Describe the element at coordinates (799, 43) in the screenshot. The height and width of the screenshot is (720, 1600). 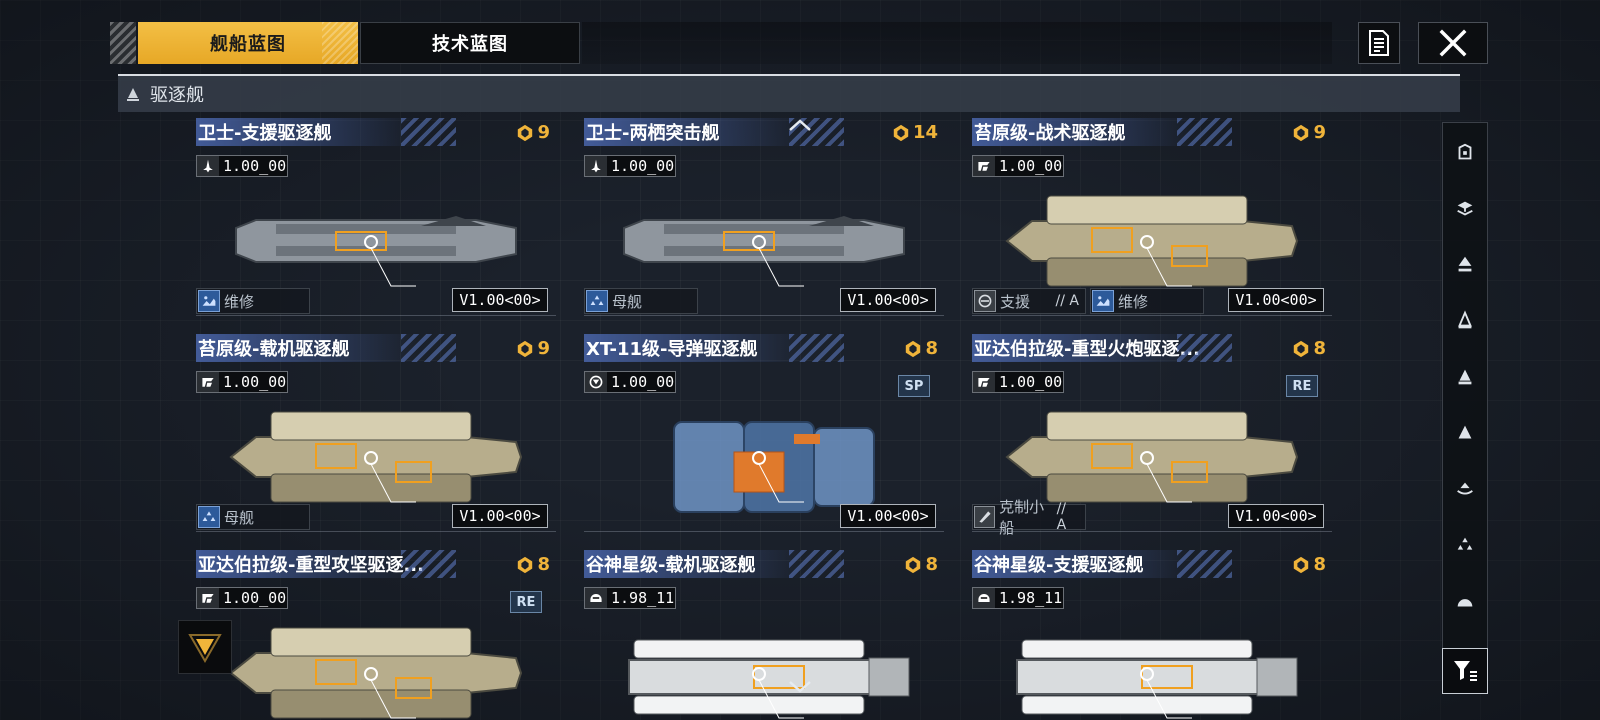
I see `top-tab-bar: 舰船蓝图 技术蓝图` at that location.